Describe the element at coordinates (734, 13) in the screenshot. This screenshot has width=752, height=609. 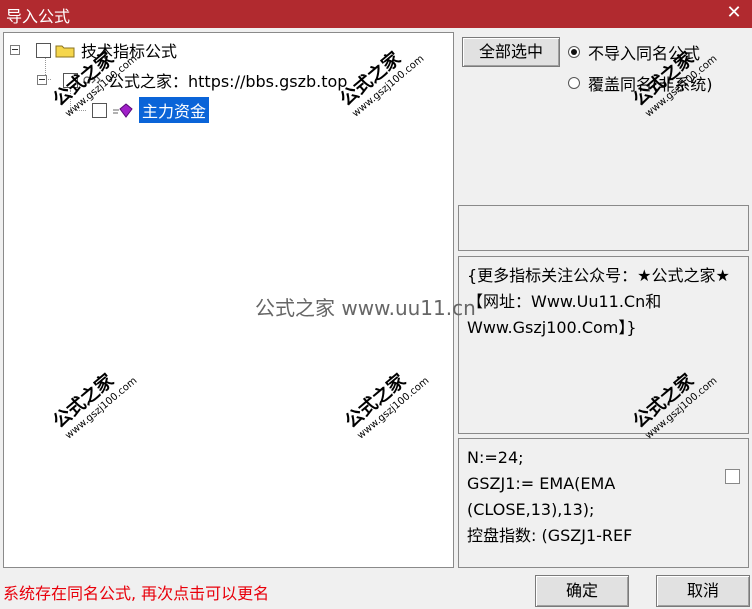
I see `close-icon: ✕` at that location.